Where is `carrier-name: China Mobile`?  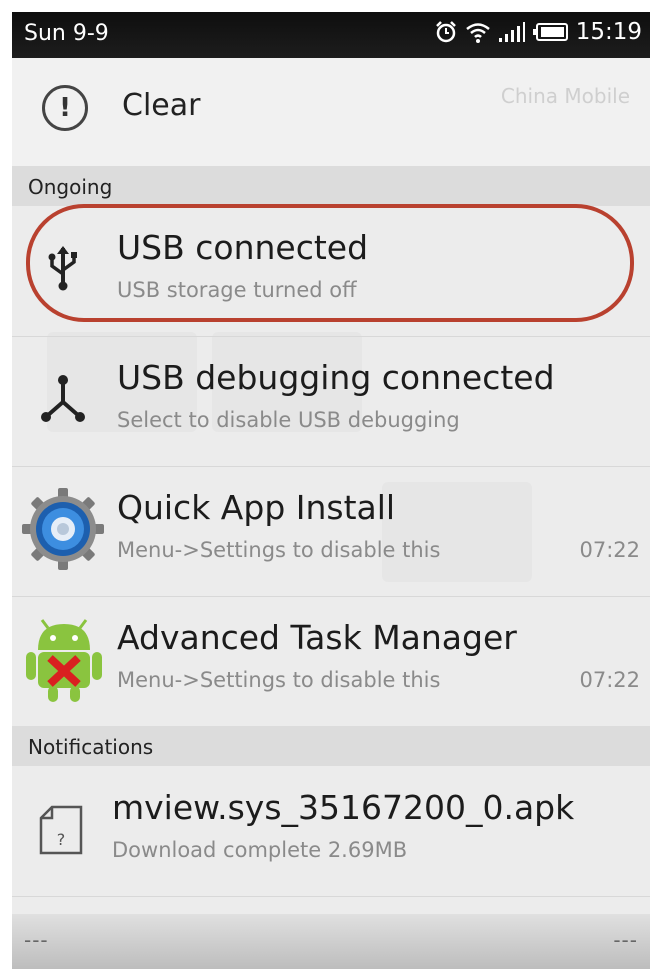
carrier-name: China Mobile is located at coordinates (565, 96).